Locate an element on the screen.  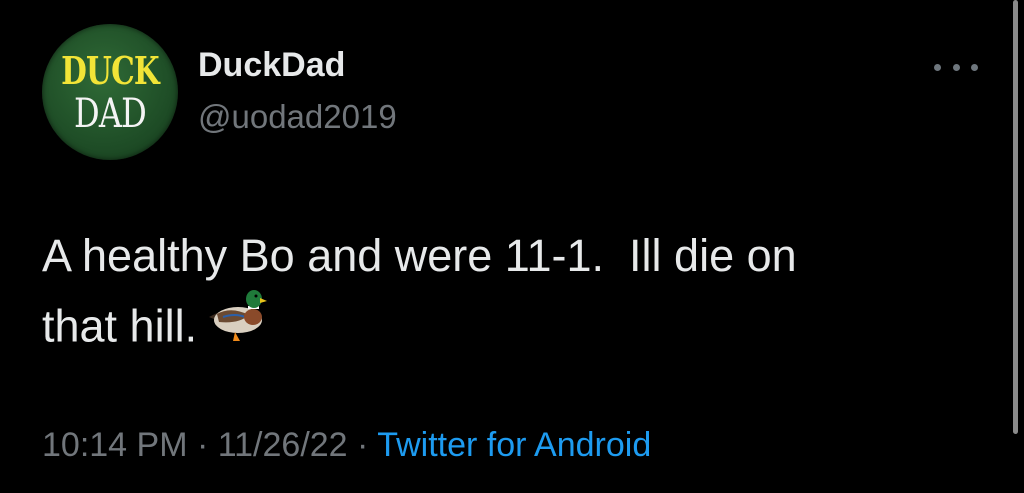
more-options-icon is located at coordinates (956, 67).